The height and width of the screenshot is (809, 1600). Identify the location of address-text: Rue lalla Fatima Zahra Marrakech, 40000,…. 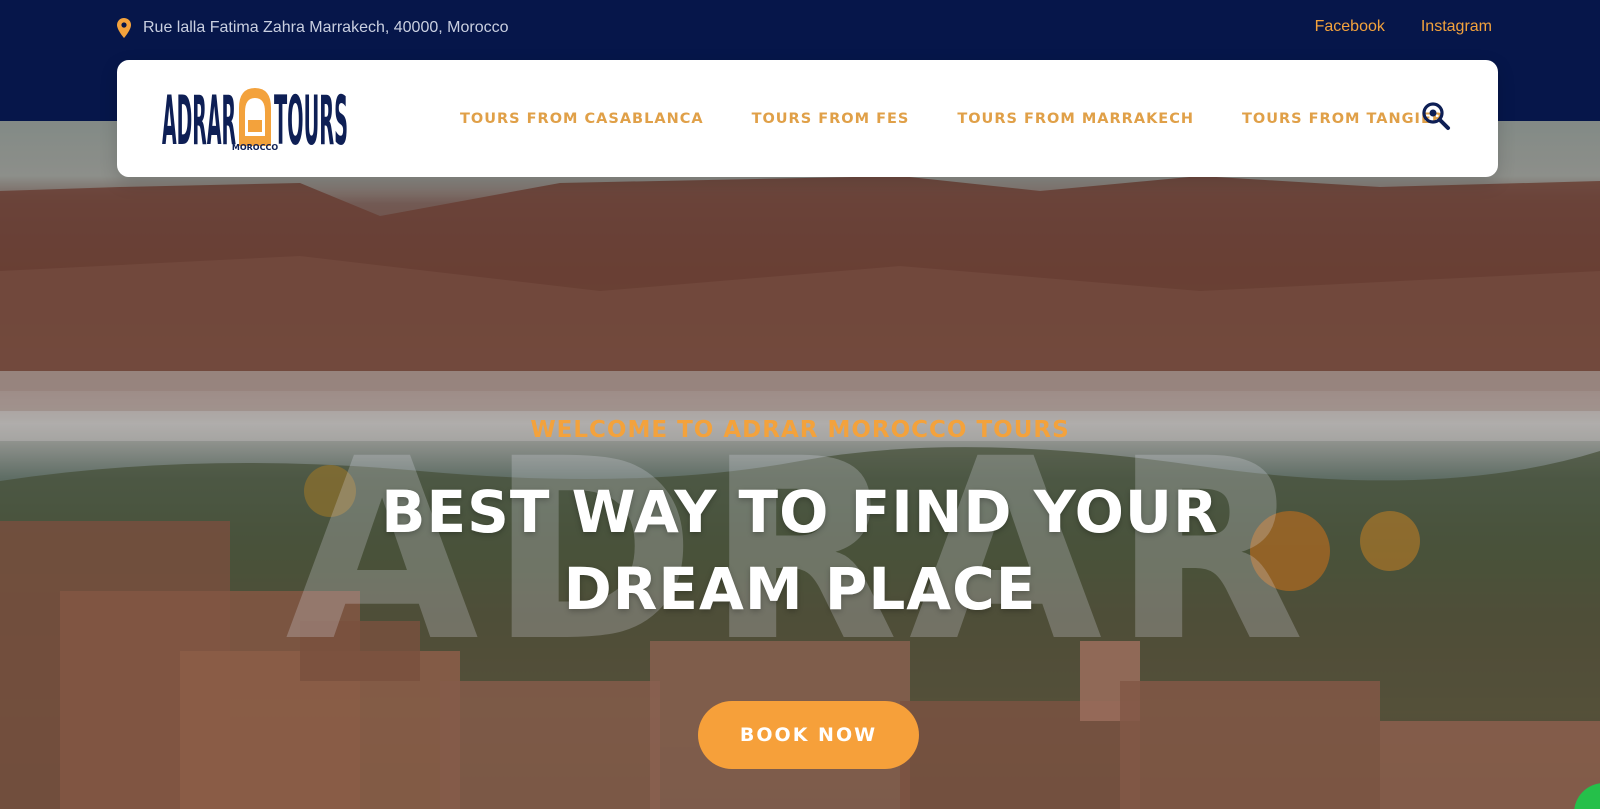
(326, 27).